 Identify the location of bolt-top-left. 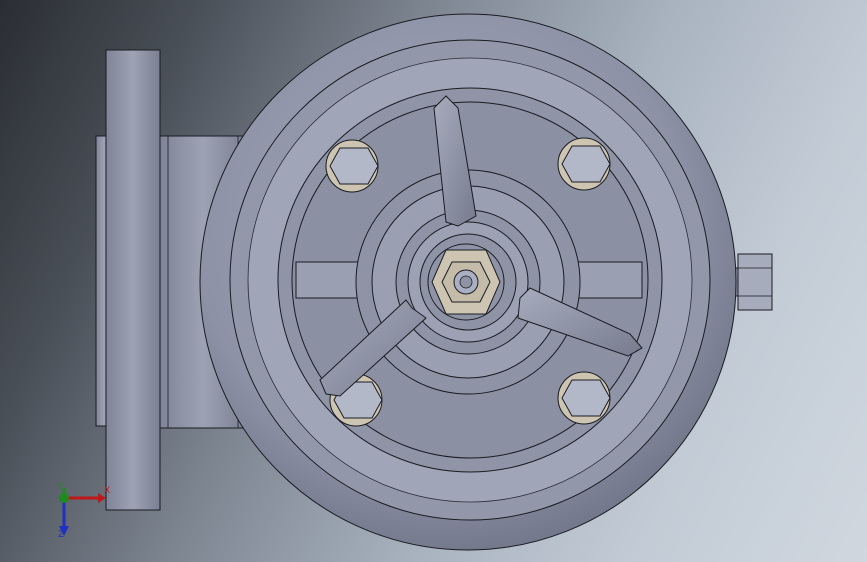
(352, 166).